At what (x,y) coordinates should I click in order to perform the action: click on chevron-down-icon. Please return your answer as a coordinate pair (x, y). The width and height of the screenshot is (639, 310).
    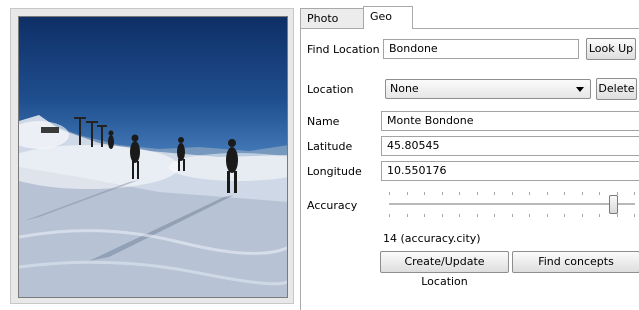
    Looking at the image, I should click on (580, 89).